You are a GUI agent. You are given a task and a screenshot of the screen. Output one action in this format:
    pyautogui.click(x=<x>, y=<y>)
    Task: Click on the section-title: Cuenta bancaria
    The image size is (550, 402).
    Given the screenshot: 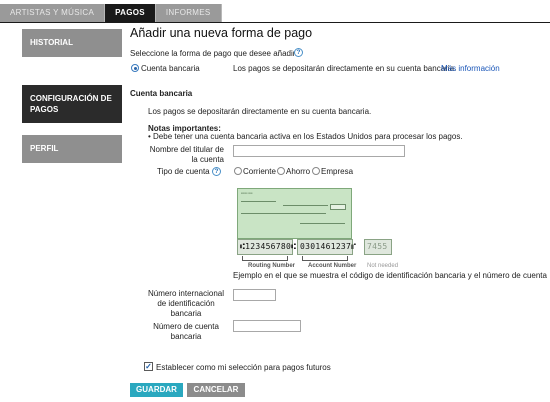 What is the action you would take?
    pyautogui.click(x=161, y=93)
    